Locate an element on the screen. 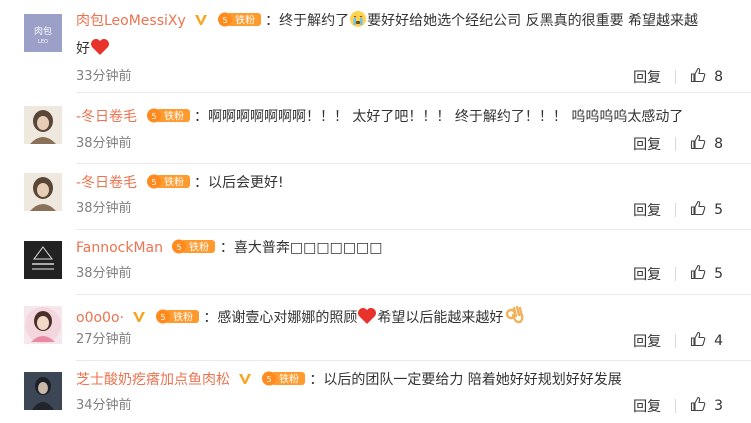 The image size is (751, 423). username-link: 肉包LeoMessiXy is located at coordinates (131, 21).